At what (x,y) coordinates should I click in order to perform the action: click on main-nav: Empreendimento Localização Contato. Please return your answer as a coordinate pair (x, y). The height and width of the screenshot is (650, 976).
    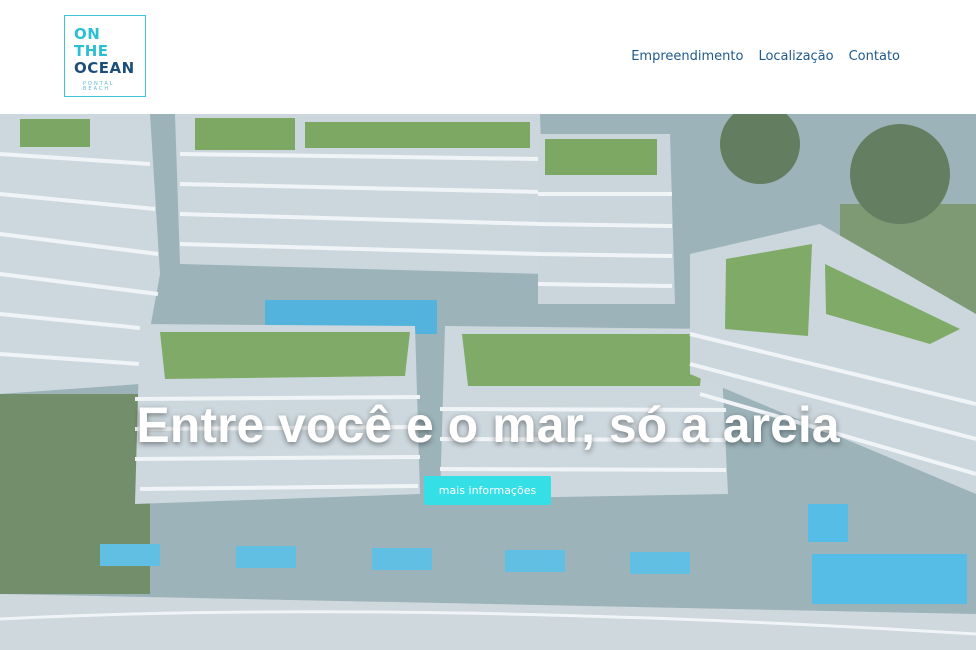
    Looking at the image, I should click on (765, 57).